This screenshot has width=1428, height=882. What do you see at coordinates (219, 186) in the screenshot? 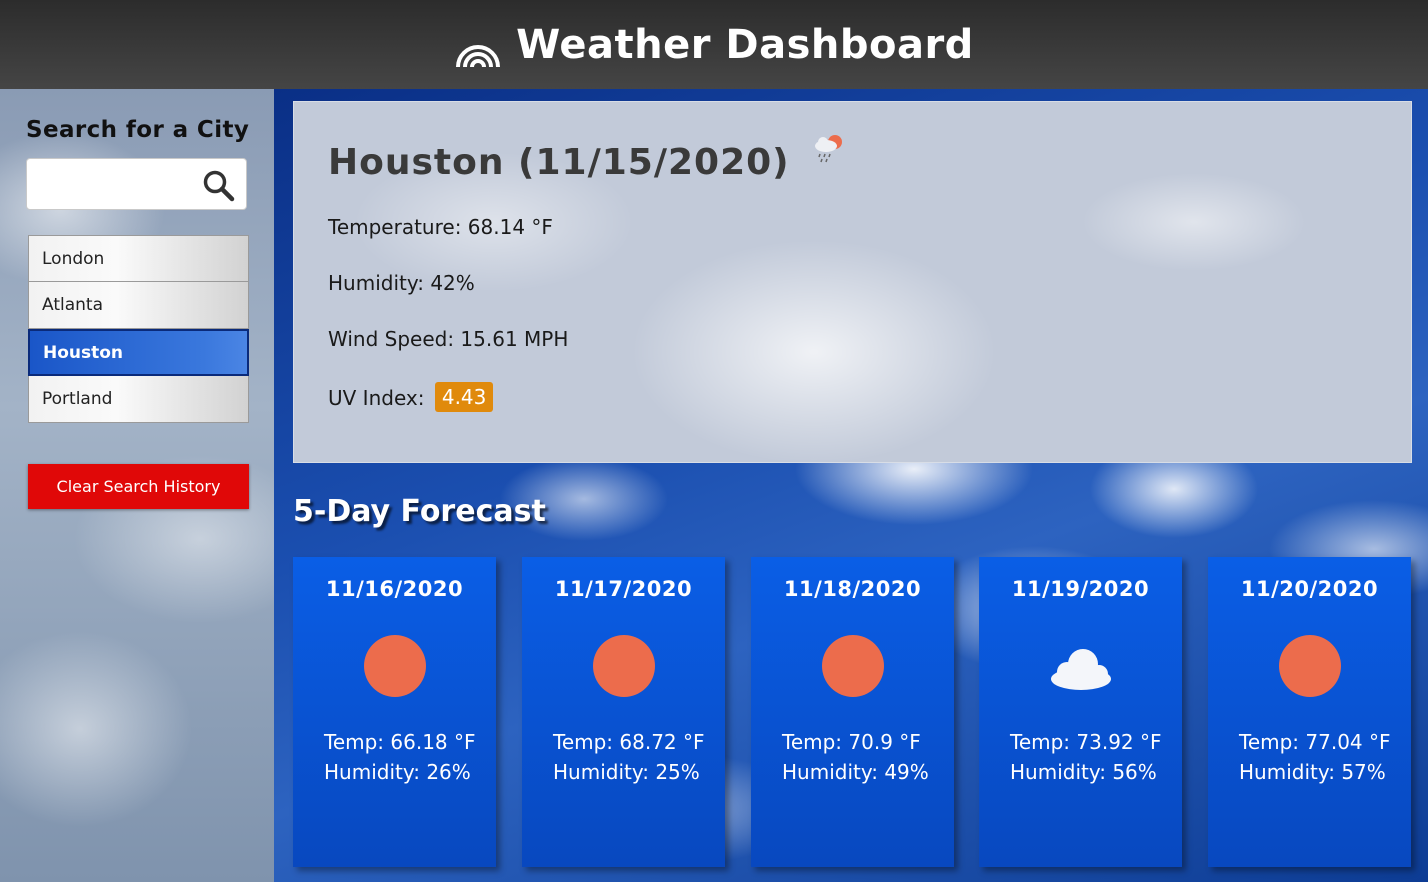
I see `search-icon` at bounding box center [219, 186].